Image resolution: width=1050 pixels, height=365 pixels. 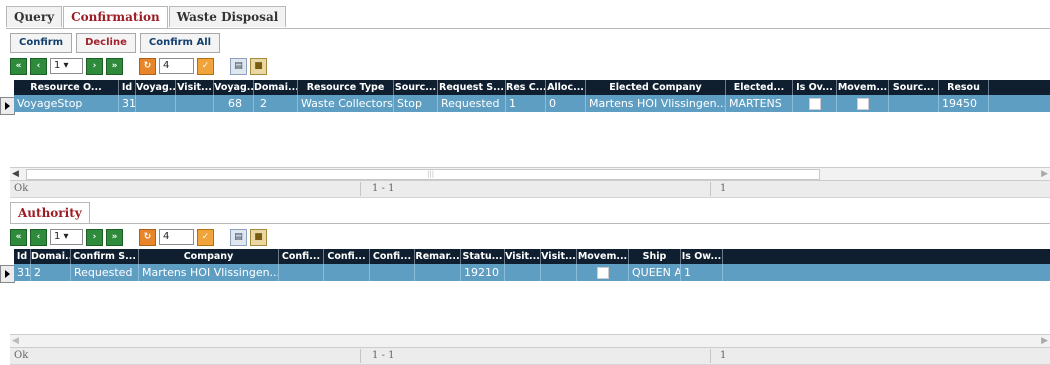 What do you see at coordinates (106, 43) in the screenshot?
I see `decline-button: Decline` at bounding box center [106, 43].